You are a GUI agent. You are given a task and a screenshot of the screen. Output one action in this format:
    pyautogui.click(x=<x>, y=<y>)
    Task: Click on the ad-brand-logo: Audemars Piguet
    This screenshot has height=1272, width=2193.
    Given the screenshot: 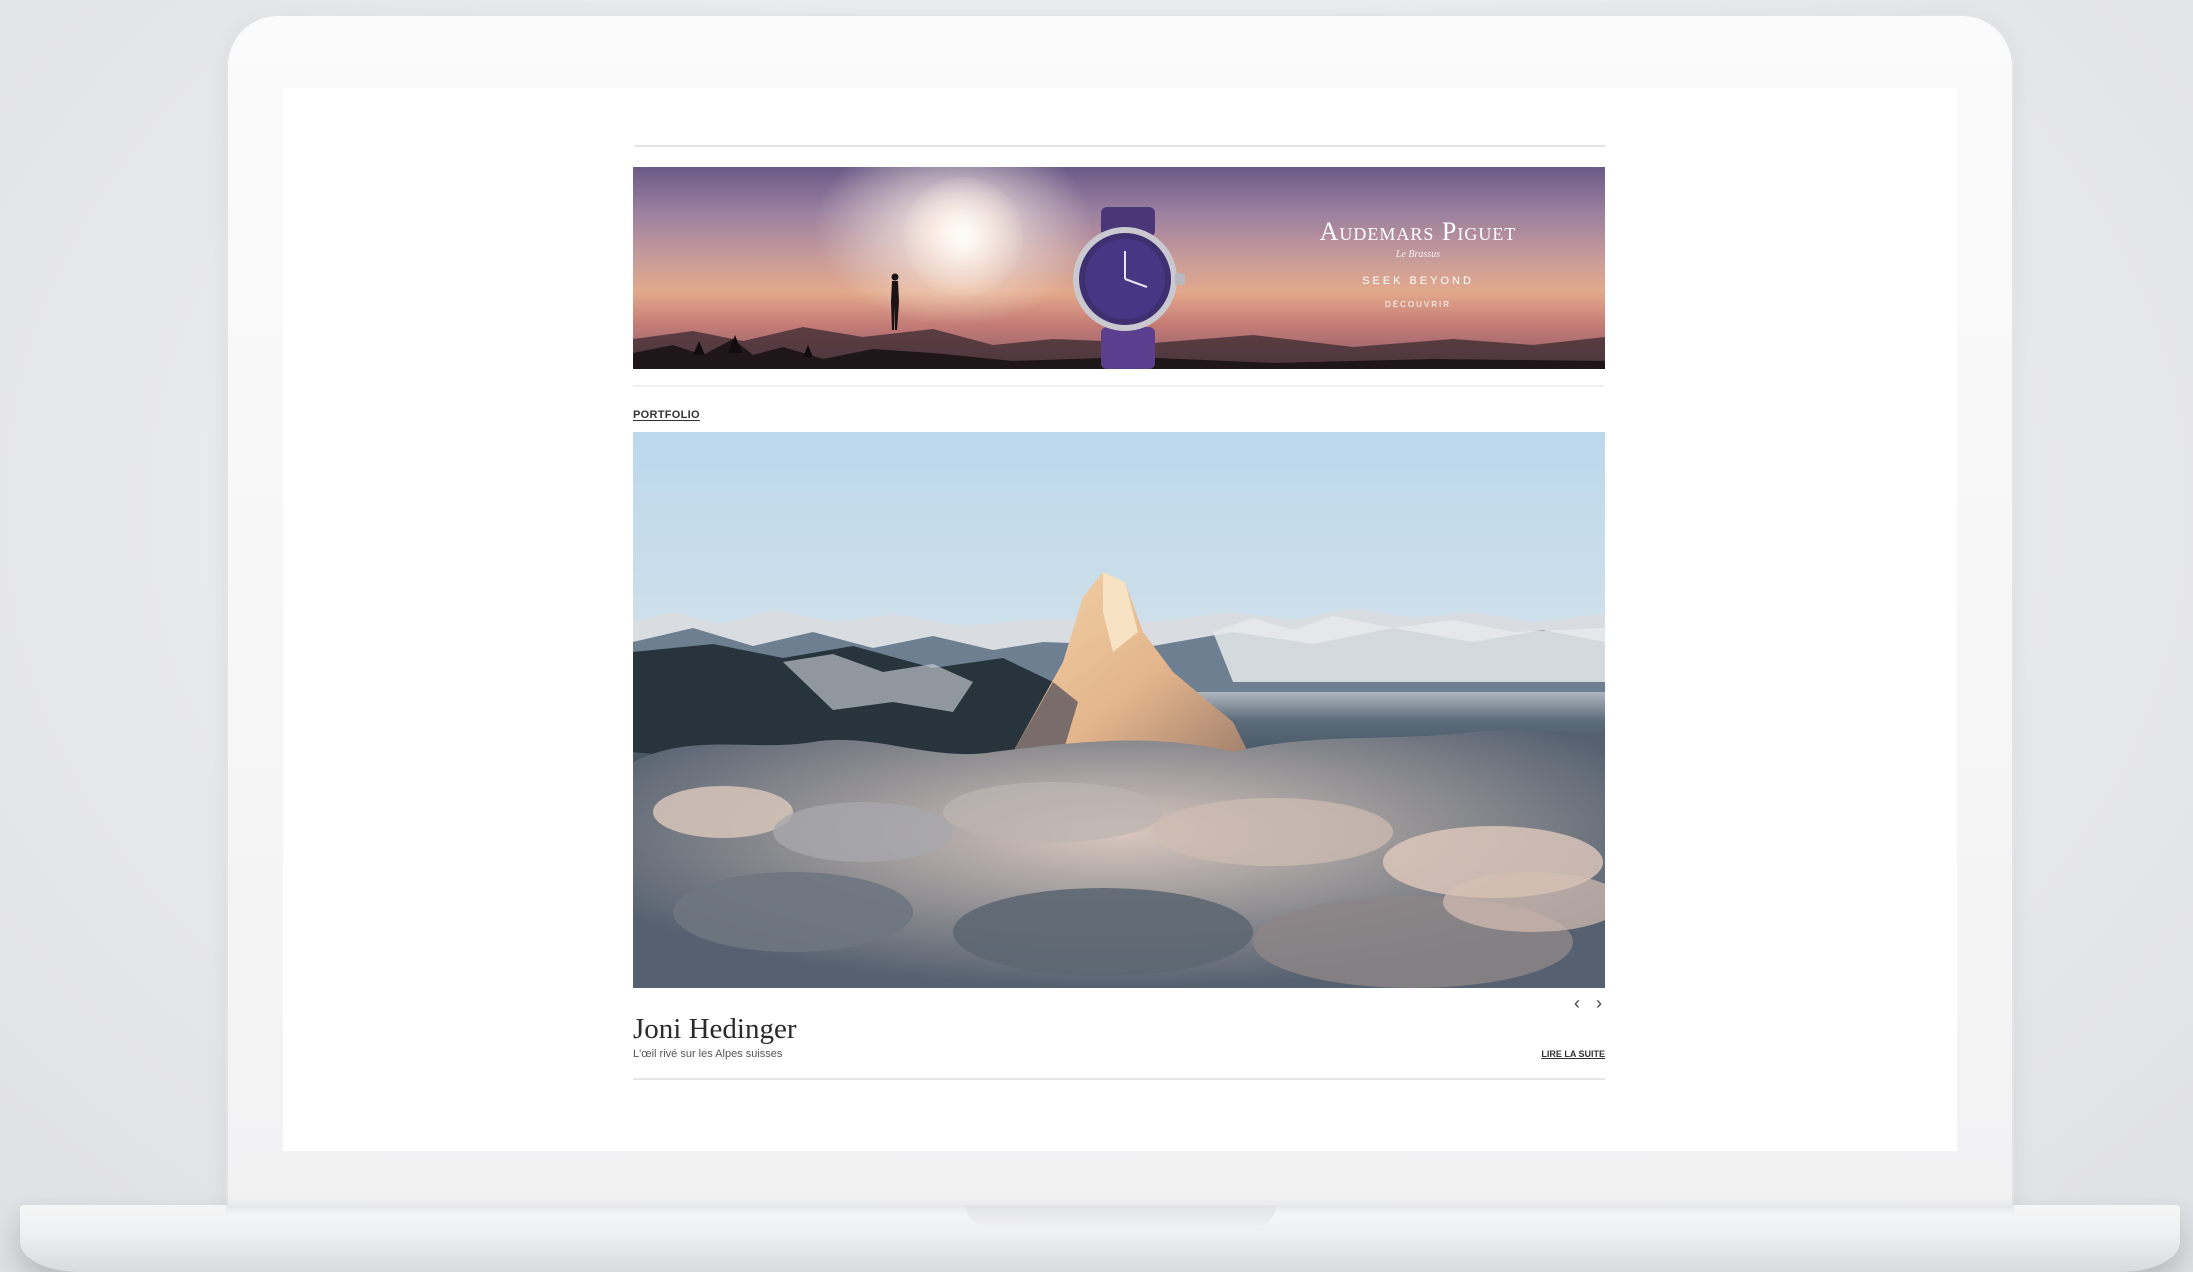 What is the action you would take?
    pyautogui.click(x=1418, y=231)
    